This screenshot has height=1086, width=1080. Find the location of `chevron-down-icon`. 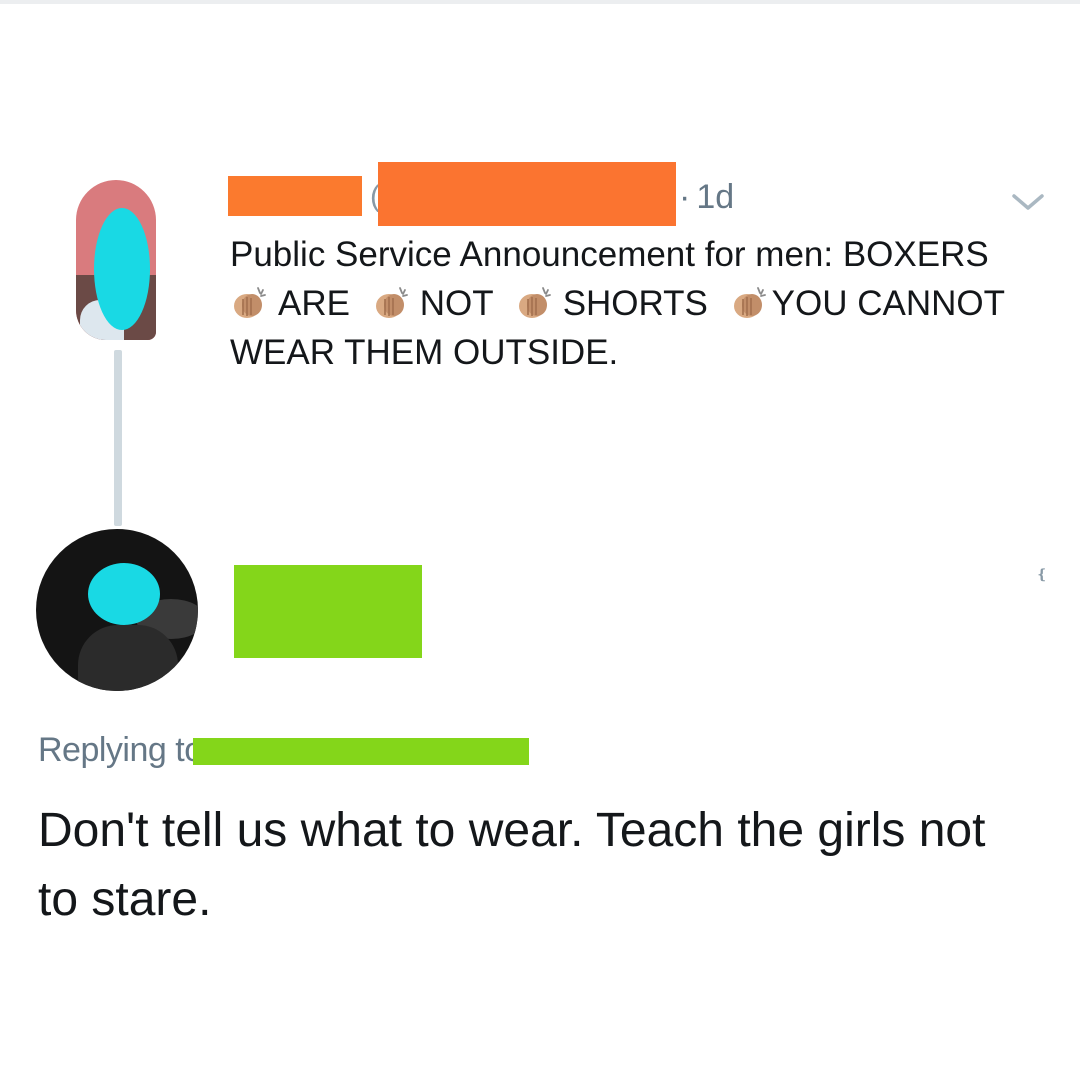

chevron-down-icon is located at coordinates (1028, 202).